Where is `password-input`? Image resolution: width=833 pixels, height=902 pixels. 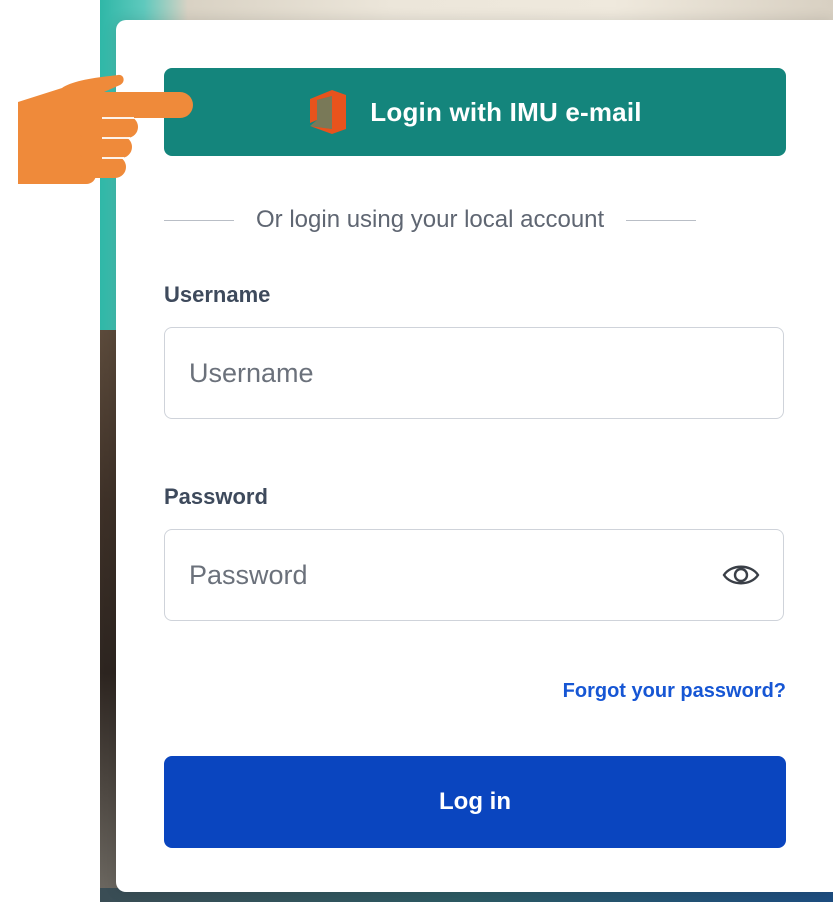 password-input is located at coordinates (459, 575).